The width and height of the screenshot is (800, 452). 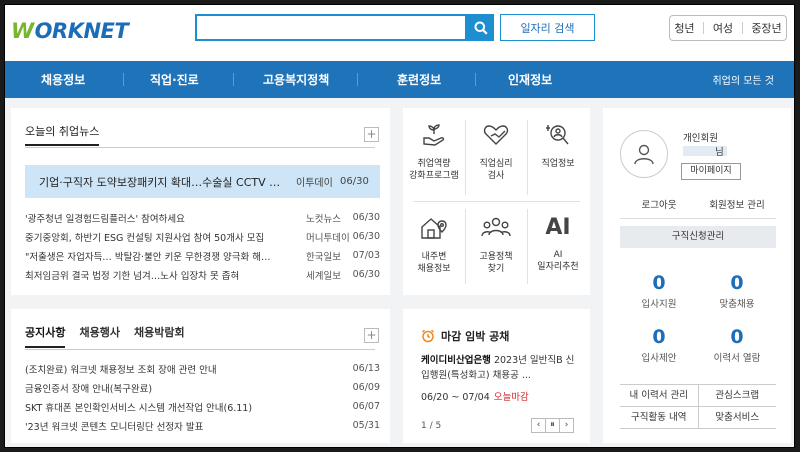 I want to click on nav-item-talent: 인재정보, so click(x=530, y=79).